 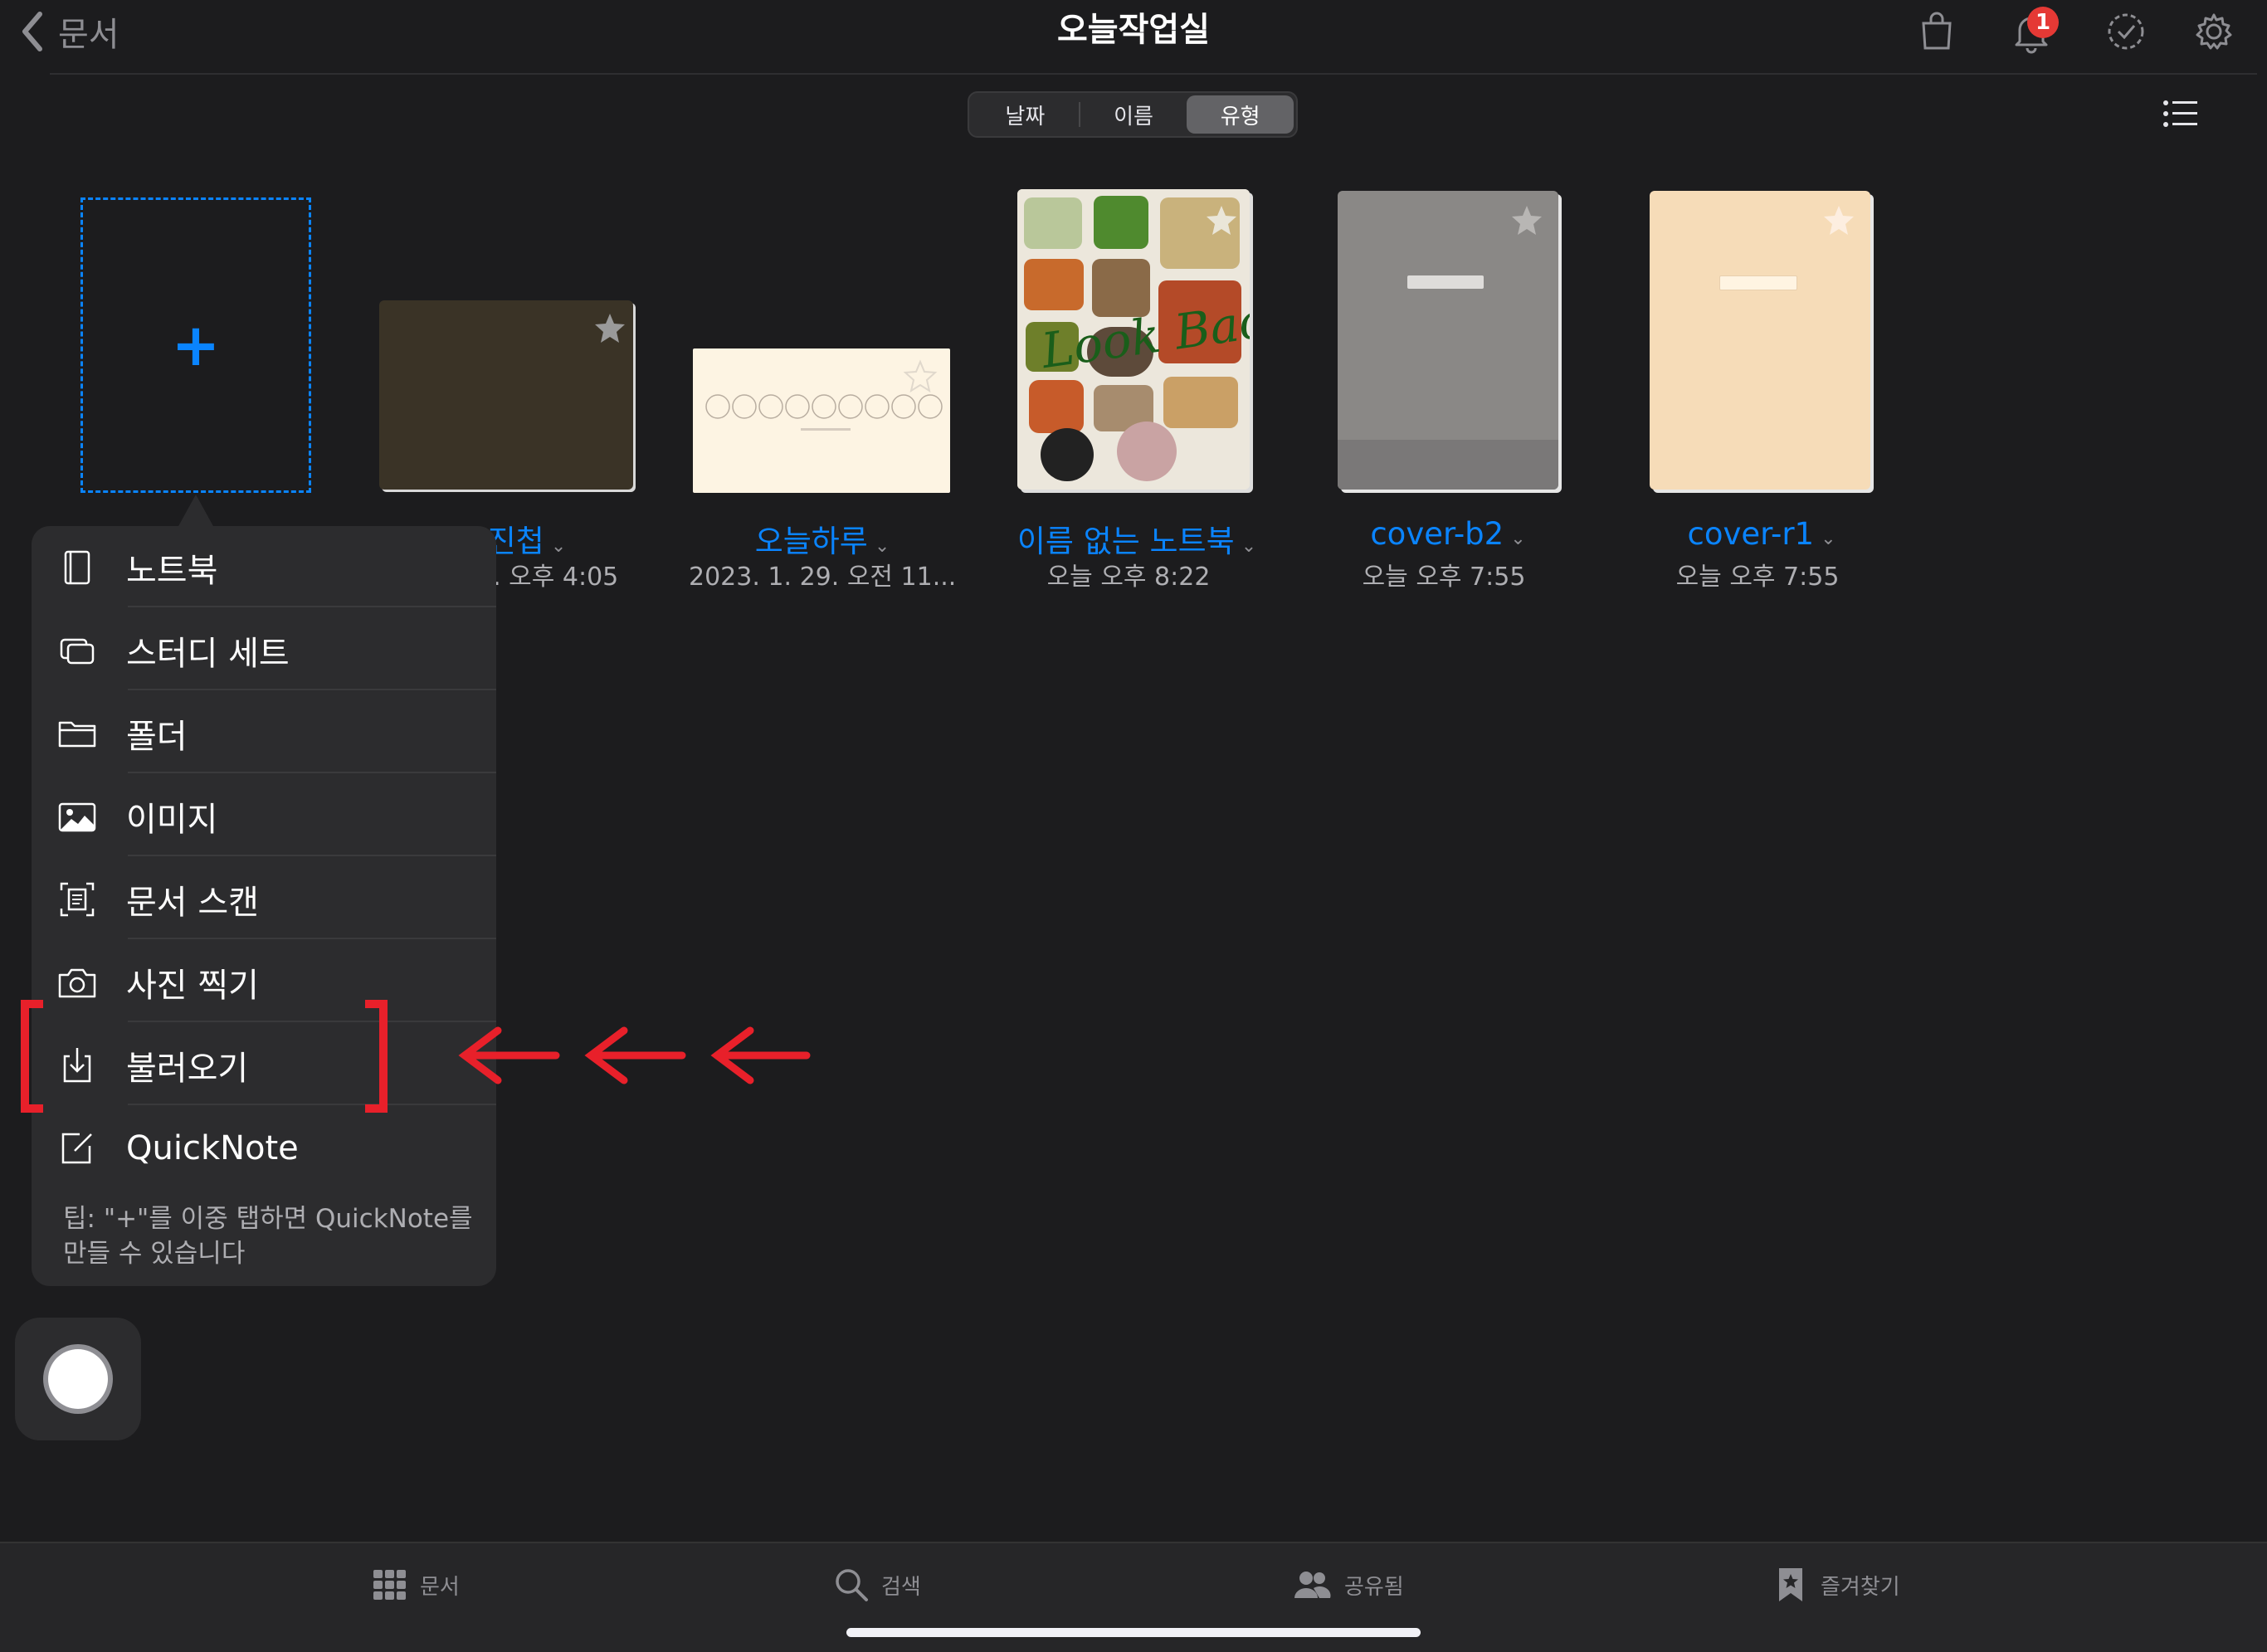 I want to click on gear-icon, so click(x=2214, y=32).